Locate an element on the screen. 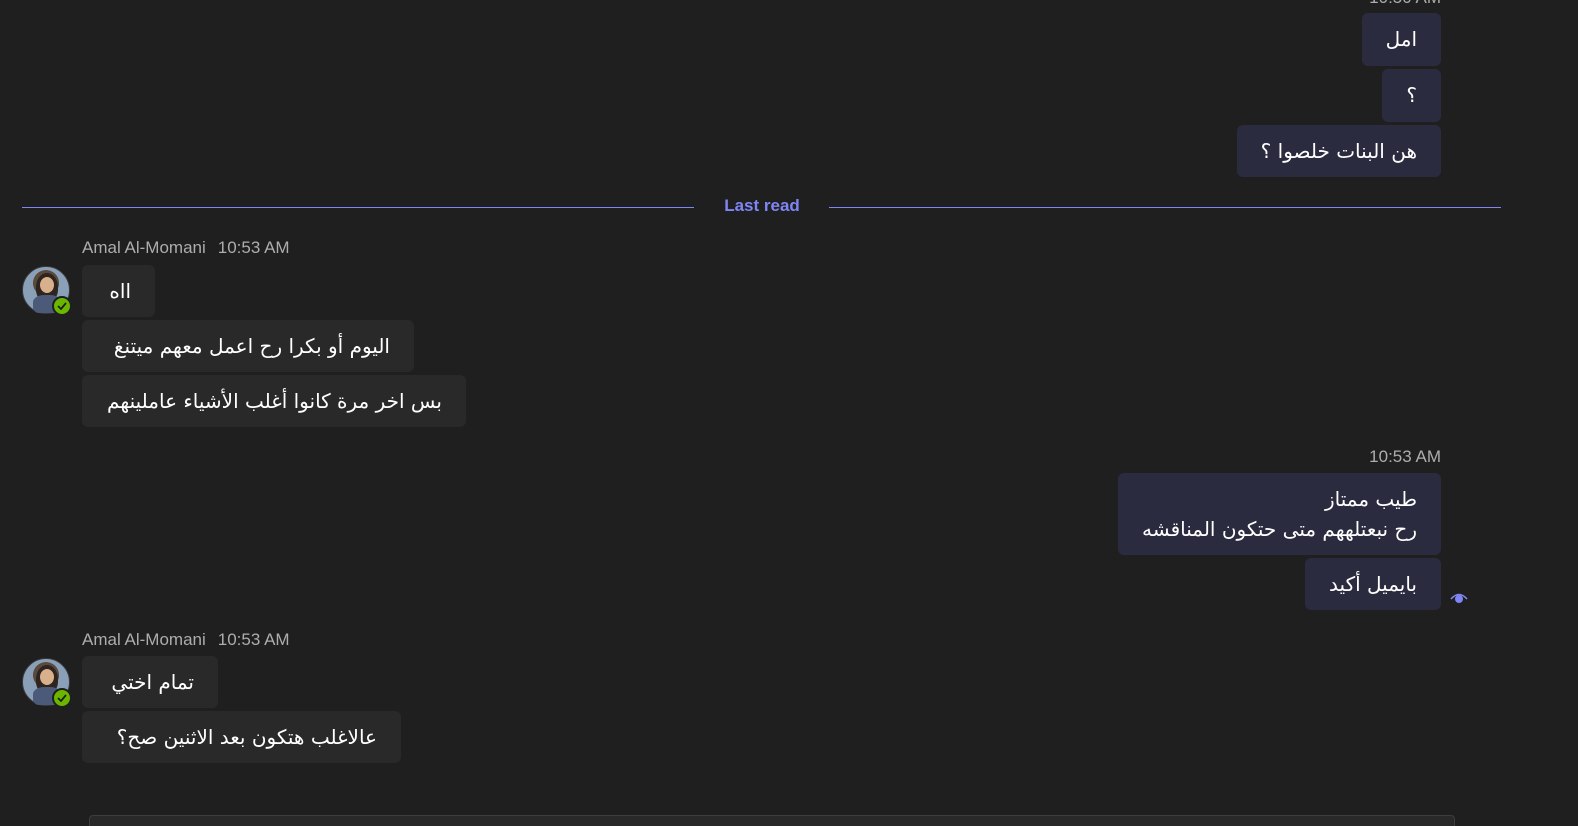 The height and width of the screenshot is (826, 1578). outgoing-message: امل is located at coordinates (1401, 39).